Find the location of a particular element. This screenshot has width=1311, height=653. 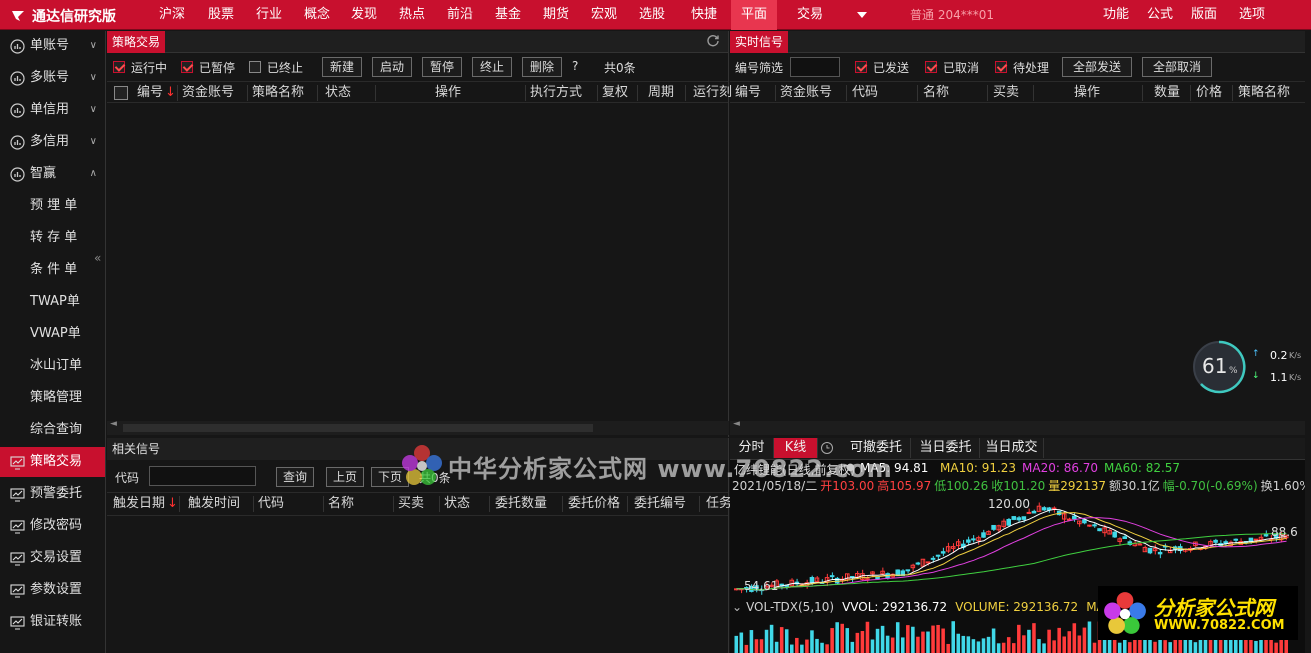

strategy-col-3: 状态 is located at coordinates (338, 93).